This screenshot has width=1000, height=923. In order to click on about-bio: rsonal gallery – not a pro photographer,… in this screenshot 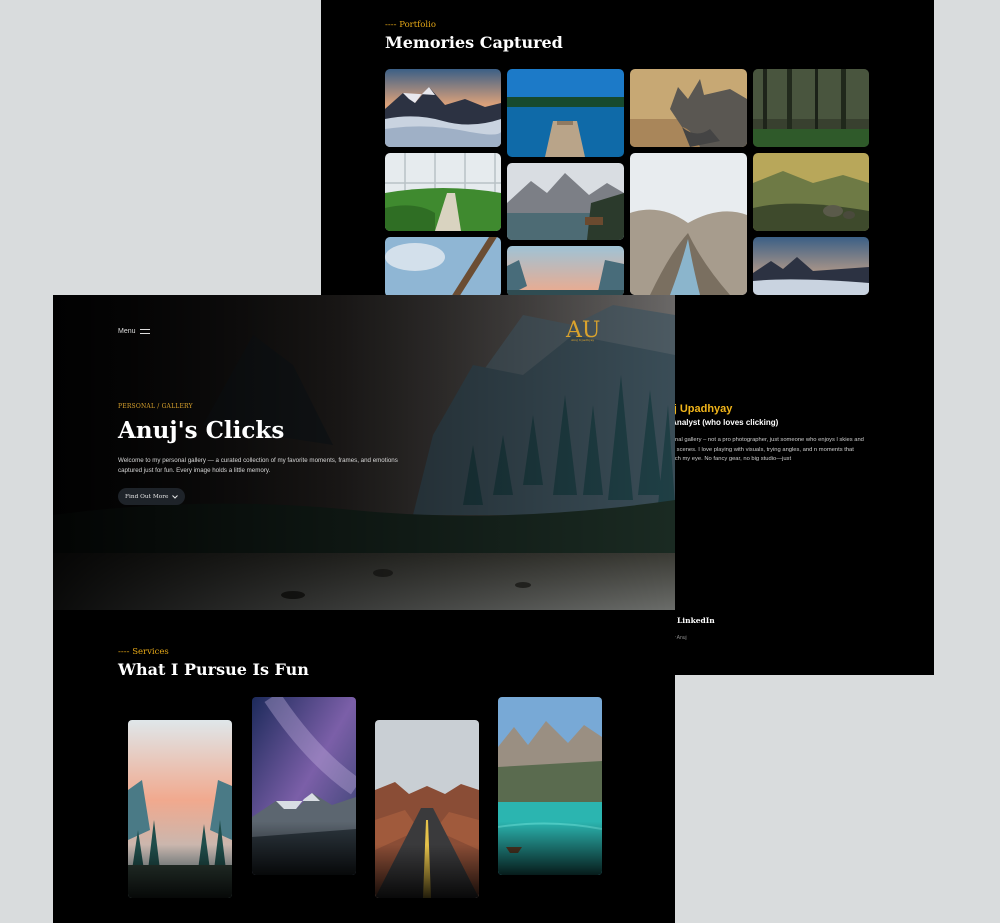, I will do `click(765, 449)`.